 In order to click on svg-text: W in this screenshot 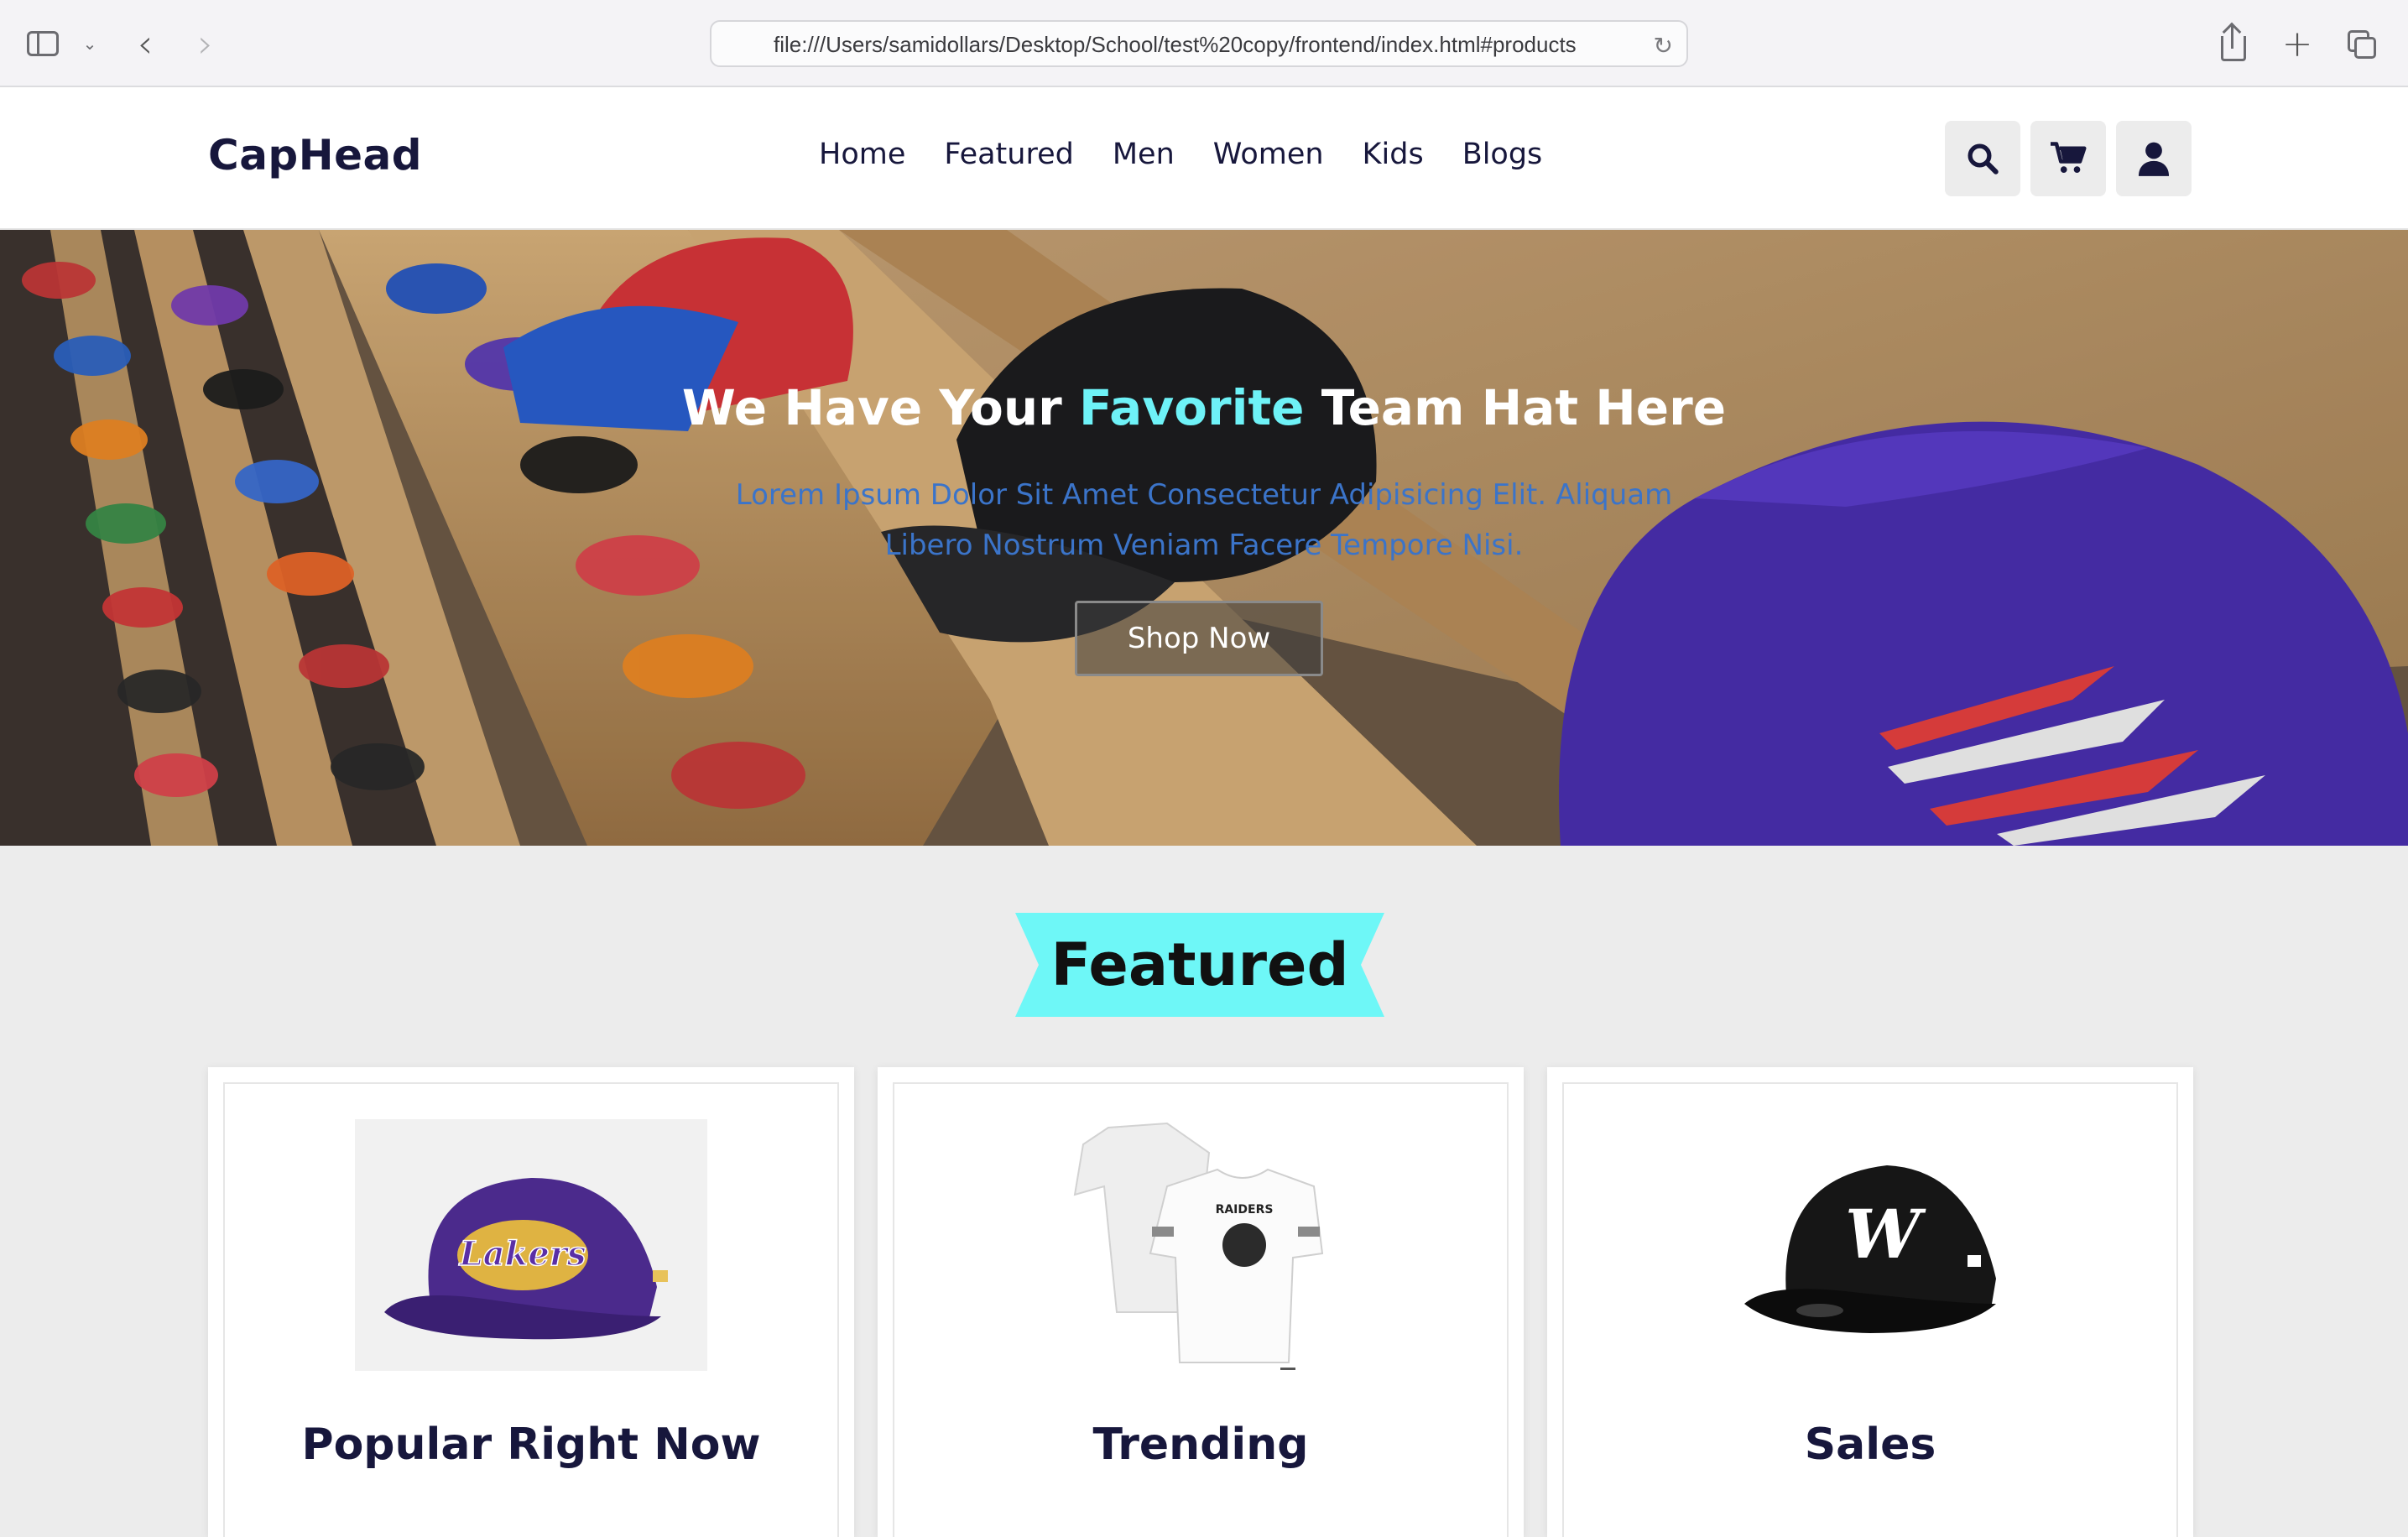, I will do `click(1885, 1235)`.